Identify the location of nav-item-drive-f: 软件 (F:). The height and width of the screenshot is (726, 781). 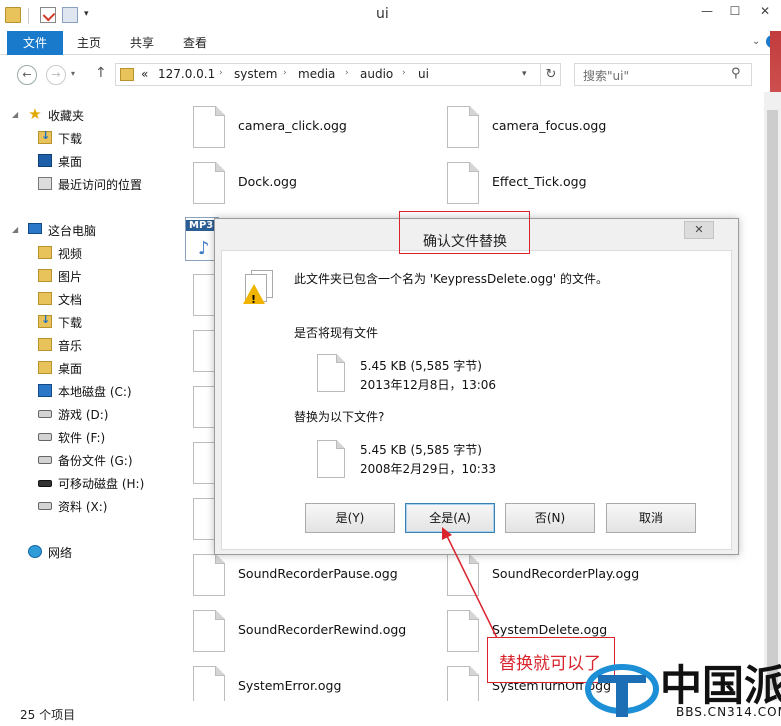
(84, 437).